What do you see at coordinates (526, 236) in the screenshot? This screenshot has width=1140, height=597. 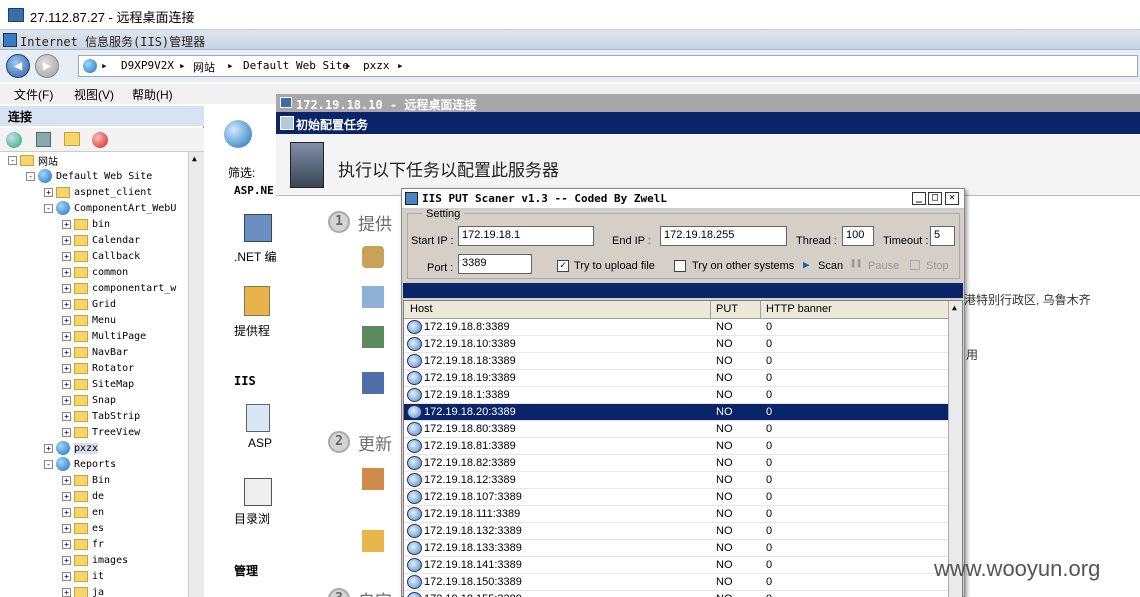 I see `start-ip-input: 172.19.18.1` at bounding box center [526, 236].